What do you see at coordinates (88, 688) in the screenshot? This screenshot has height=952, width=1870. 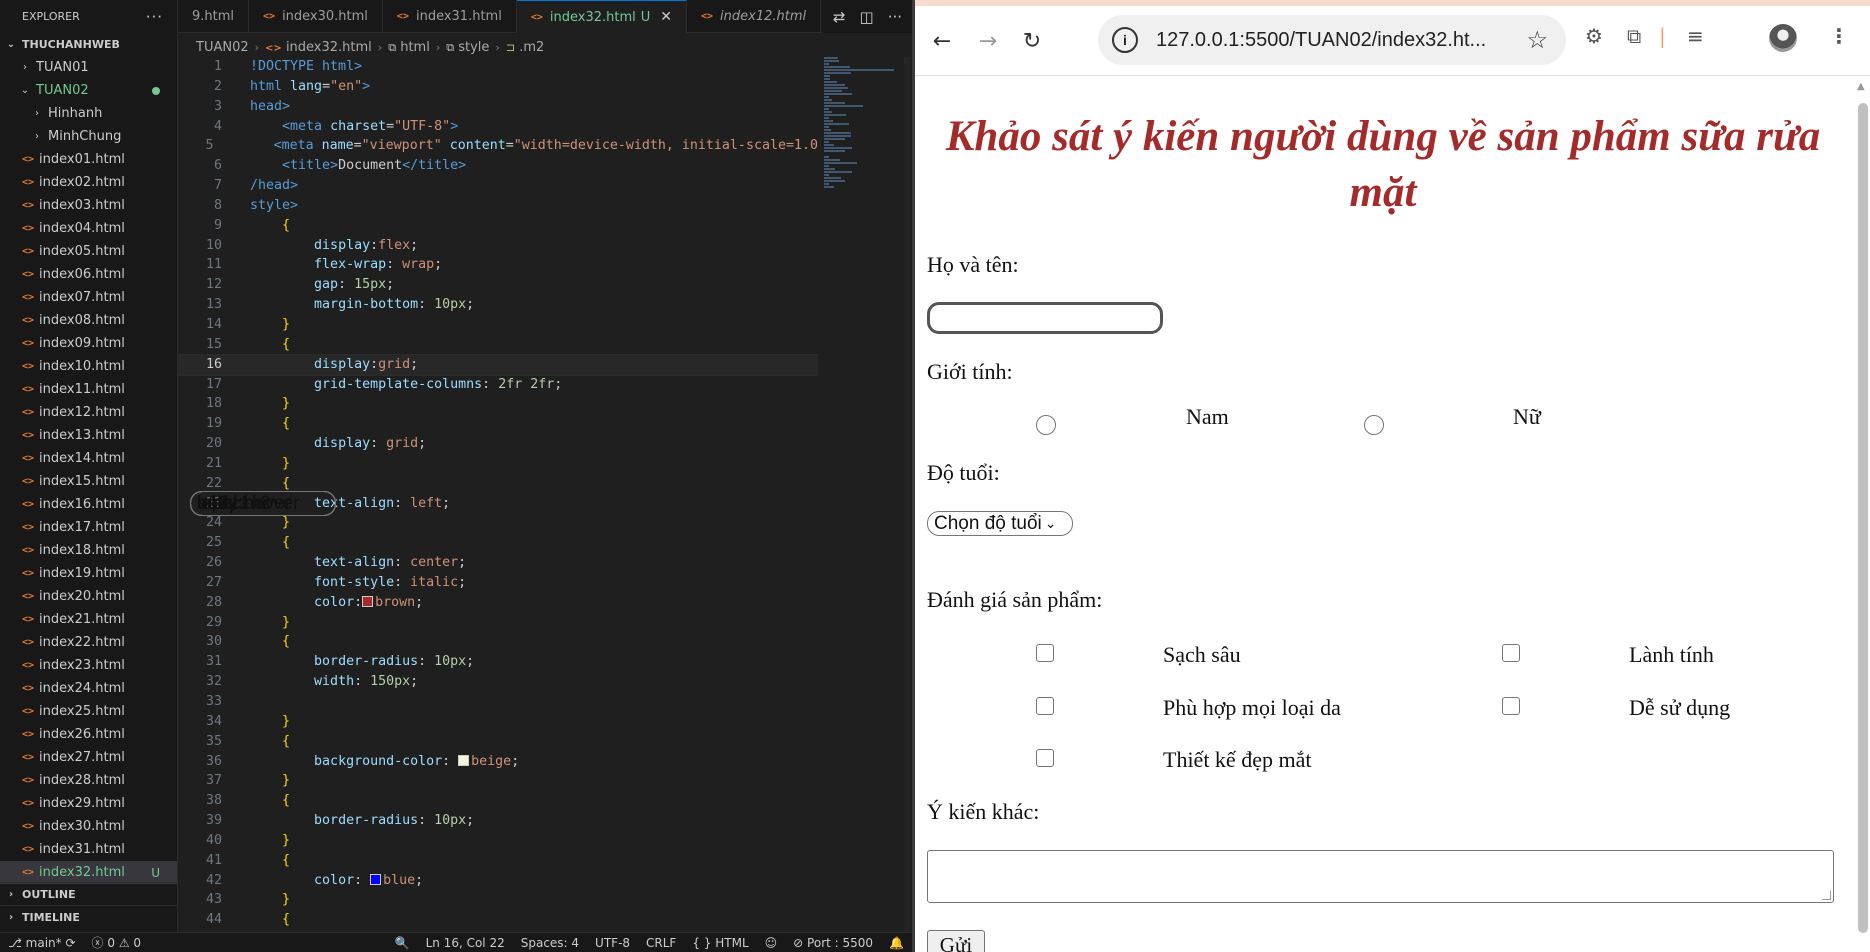 I see `file-item: <> index24.html` at bounding box center [88, 688].